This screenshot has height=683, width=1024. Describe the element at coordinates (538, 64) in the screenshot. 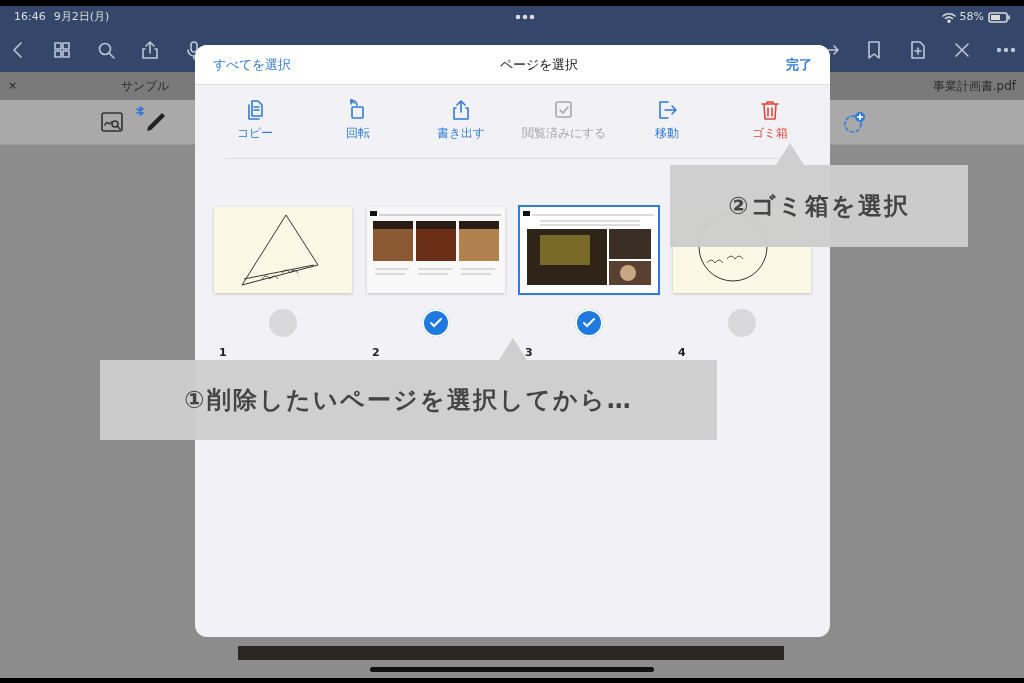

I see `sheet-title: ページを選択` at that location.